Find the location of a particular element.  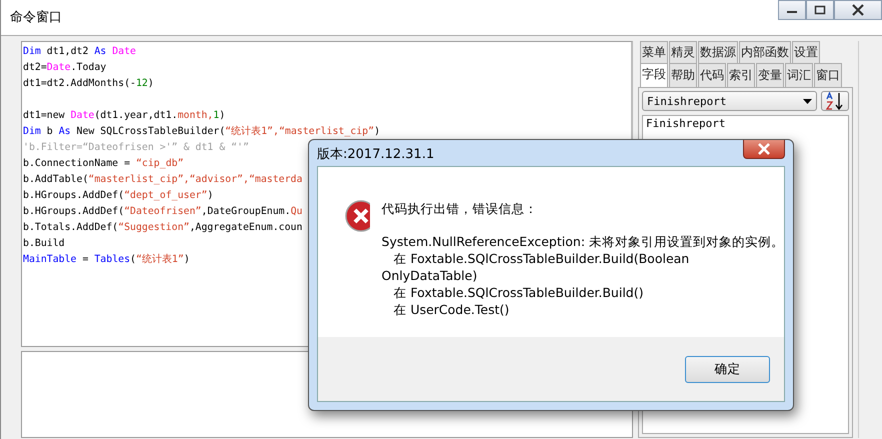

code-line: MainTable = Tables(“统计表1”) is located at coordinates (106, 259).